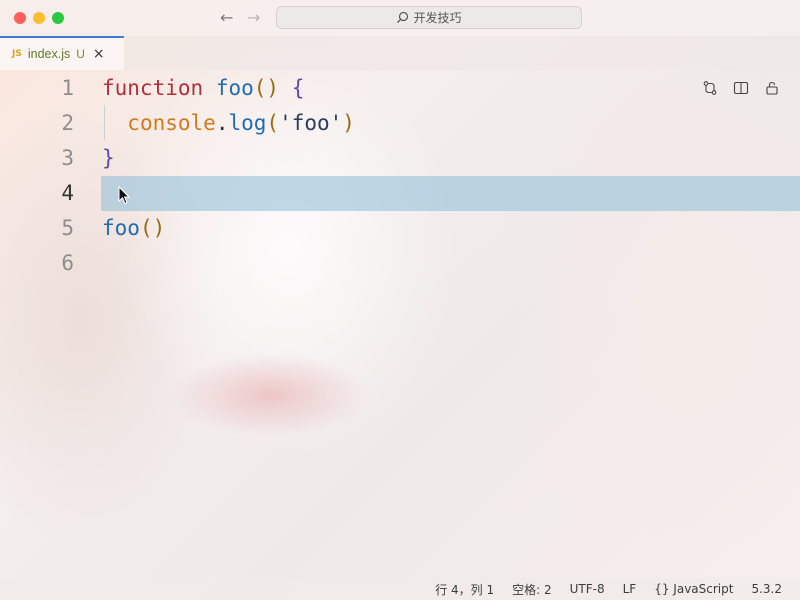 This screenshot has height=600, width=800. I want to click on line-number: 2, so click(67, 123).